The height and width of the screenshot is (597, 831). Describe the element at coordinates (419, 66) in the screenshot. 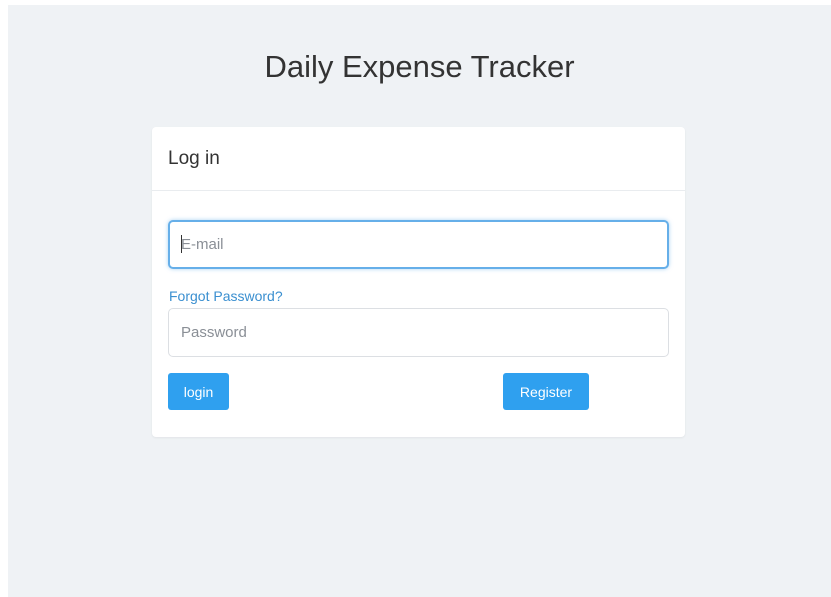

I see `app-title: Daily Expense Tracker` at that location.